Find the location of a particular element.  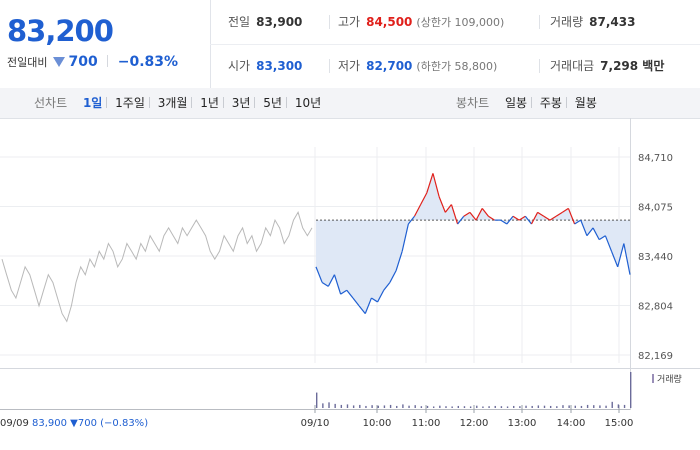

prev-day-footer: 09/09 83,900 ▼700 (−0.83%) is located at coordinates (74, 423).